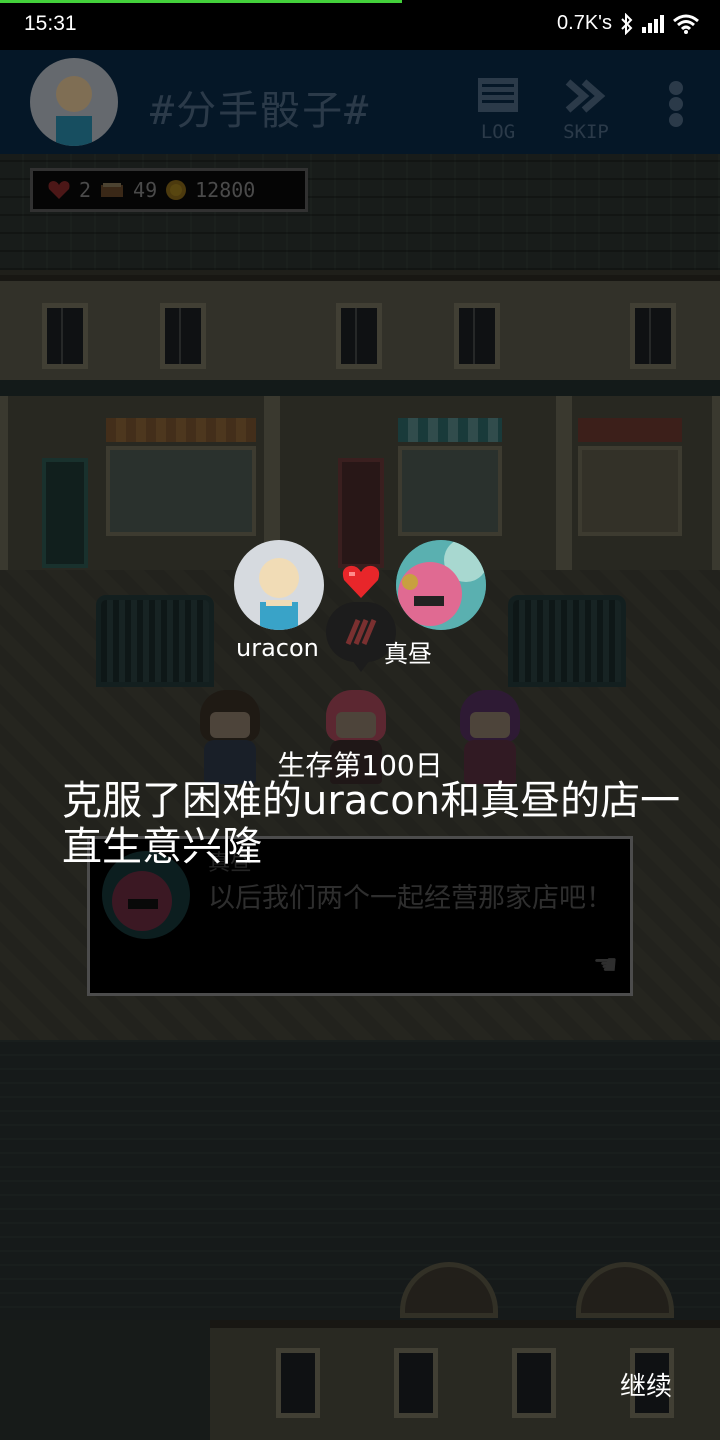 Image resolution: width=720 pixels, height=1440 pixels. What do you see at coordinates (646, 1384) in the screenshot?
I see `continue-button: 继续` at bounding box center [646, 1384].